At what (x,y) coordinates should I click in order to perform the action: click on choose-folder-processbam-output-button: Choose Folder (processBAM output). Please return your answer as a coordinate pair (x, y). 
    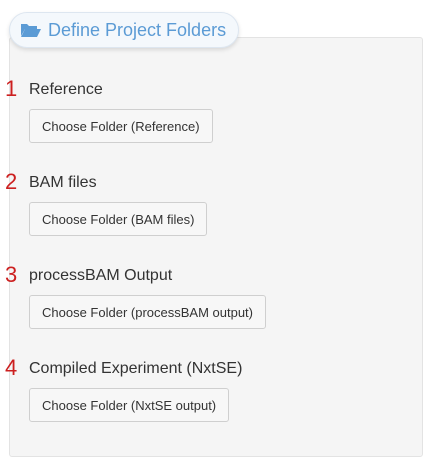
    Looking at the image, I should click on (147, 312).